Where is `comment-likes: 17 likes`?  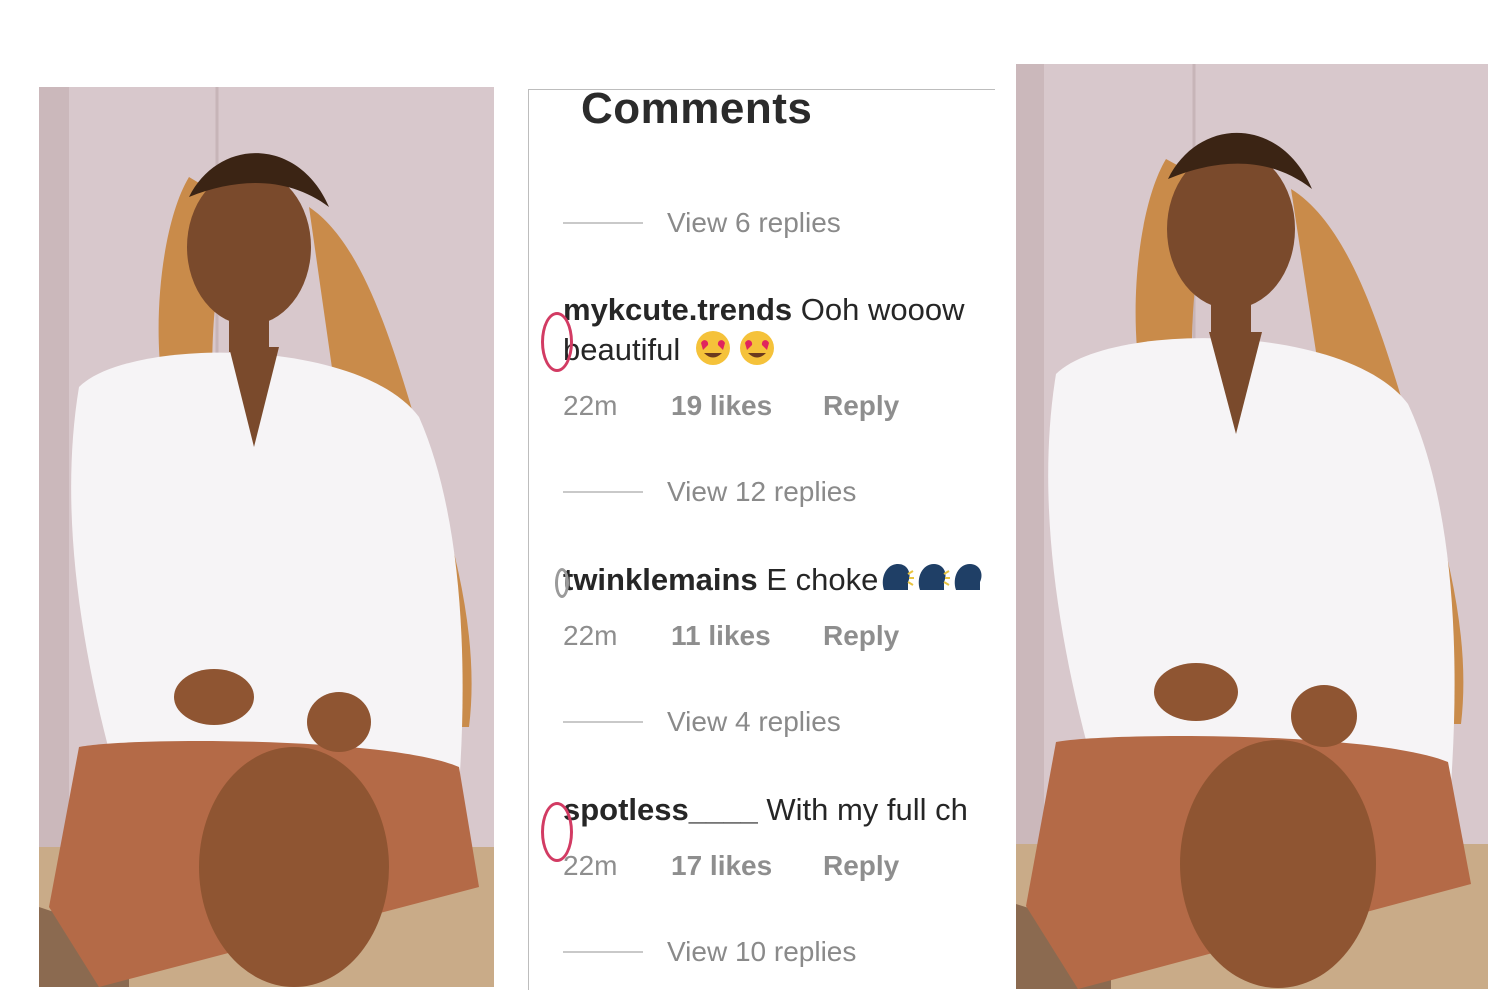 comment-likes: 17 likes is located at coordinates (747, 866).